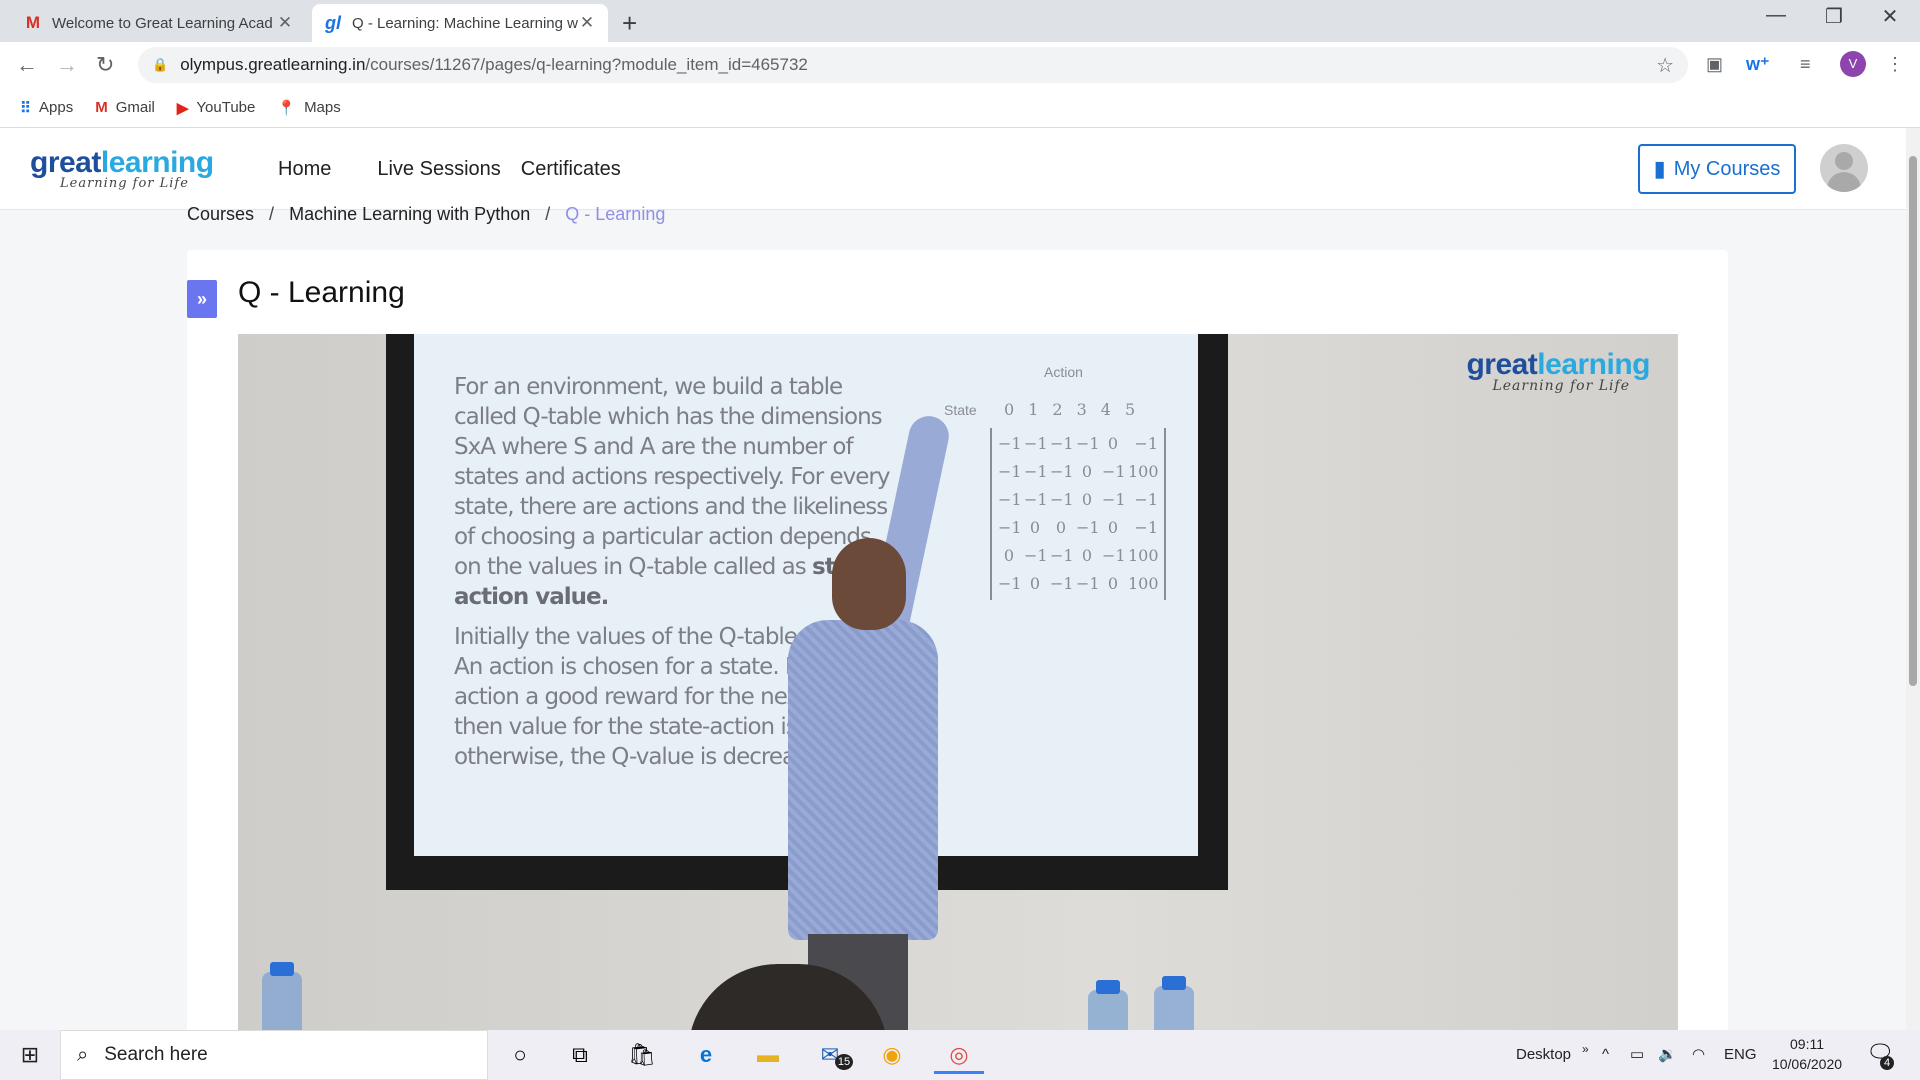  I want to click on apps-grid-icon: ⠿, so click(25, 108).